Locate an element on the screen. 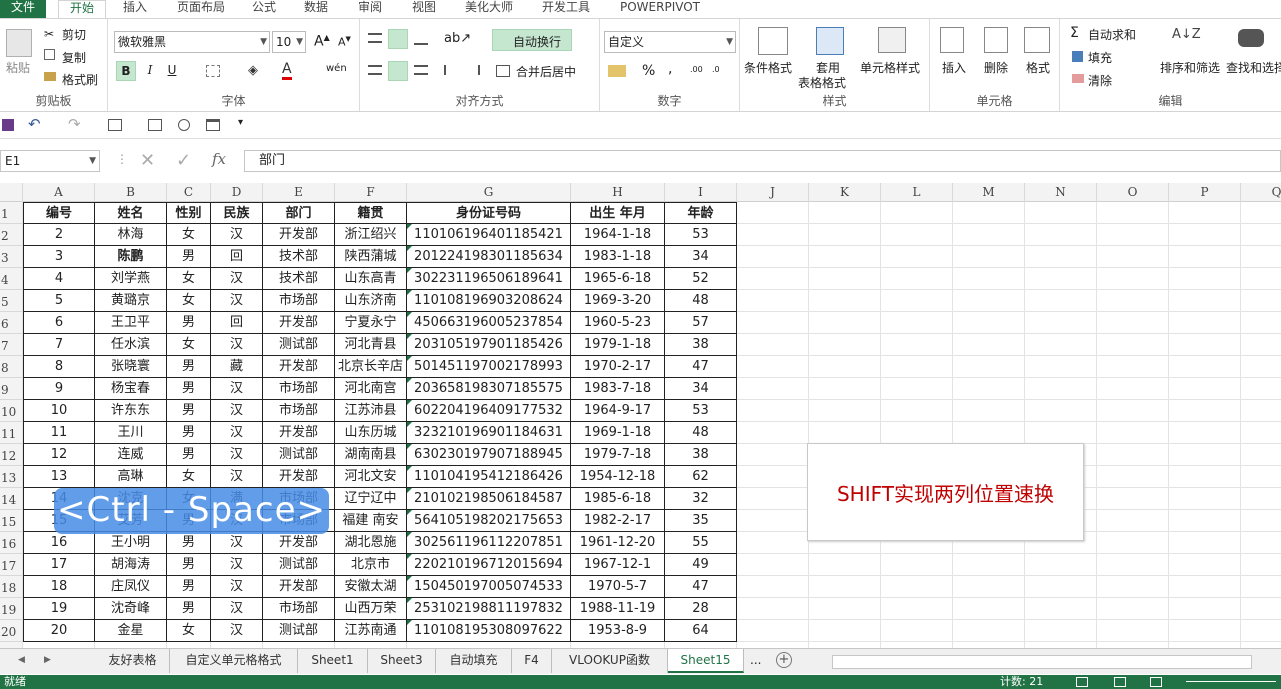 This screenshot has width=1281, height=689. table-header-cell: 民族 is located at coordinates (237, 213).